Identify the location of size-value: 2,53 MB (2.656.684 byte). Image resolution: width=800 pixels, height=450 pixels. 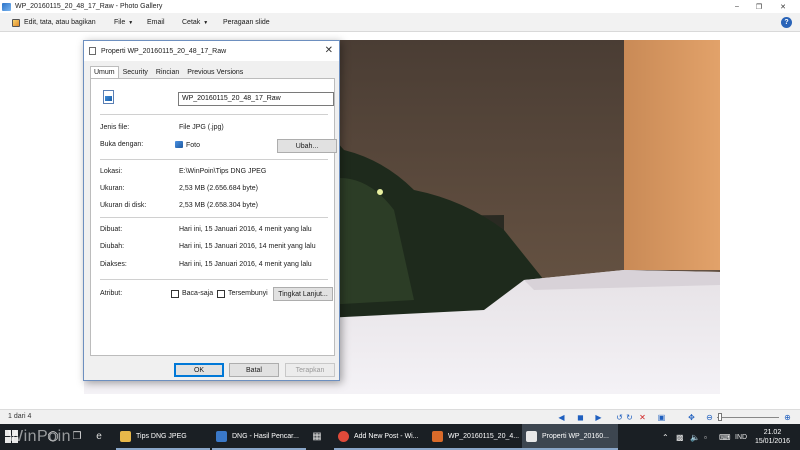
(218, 188).